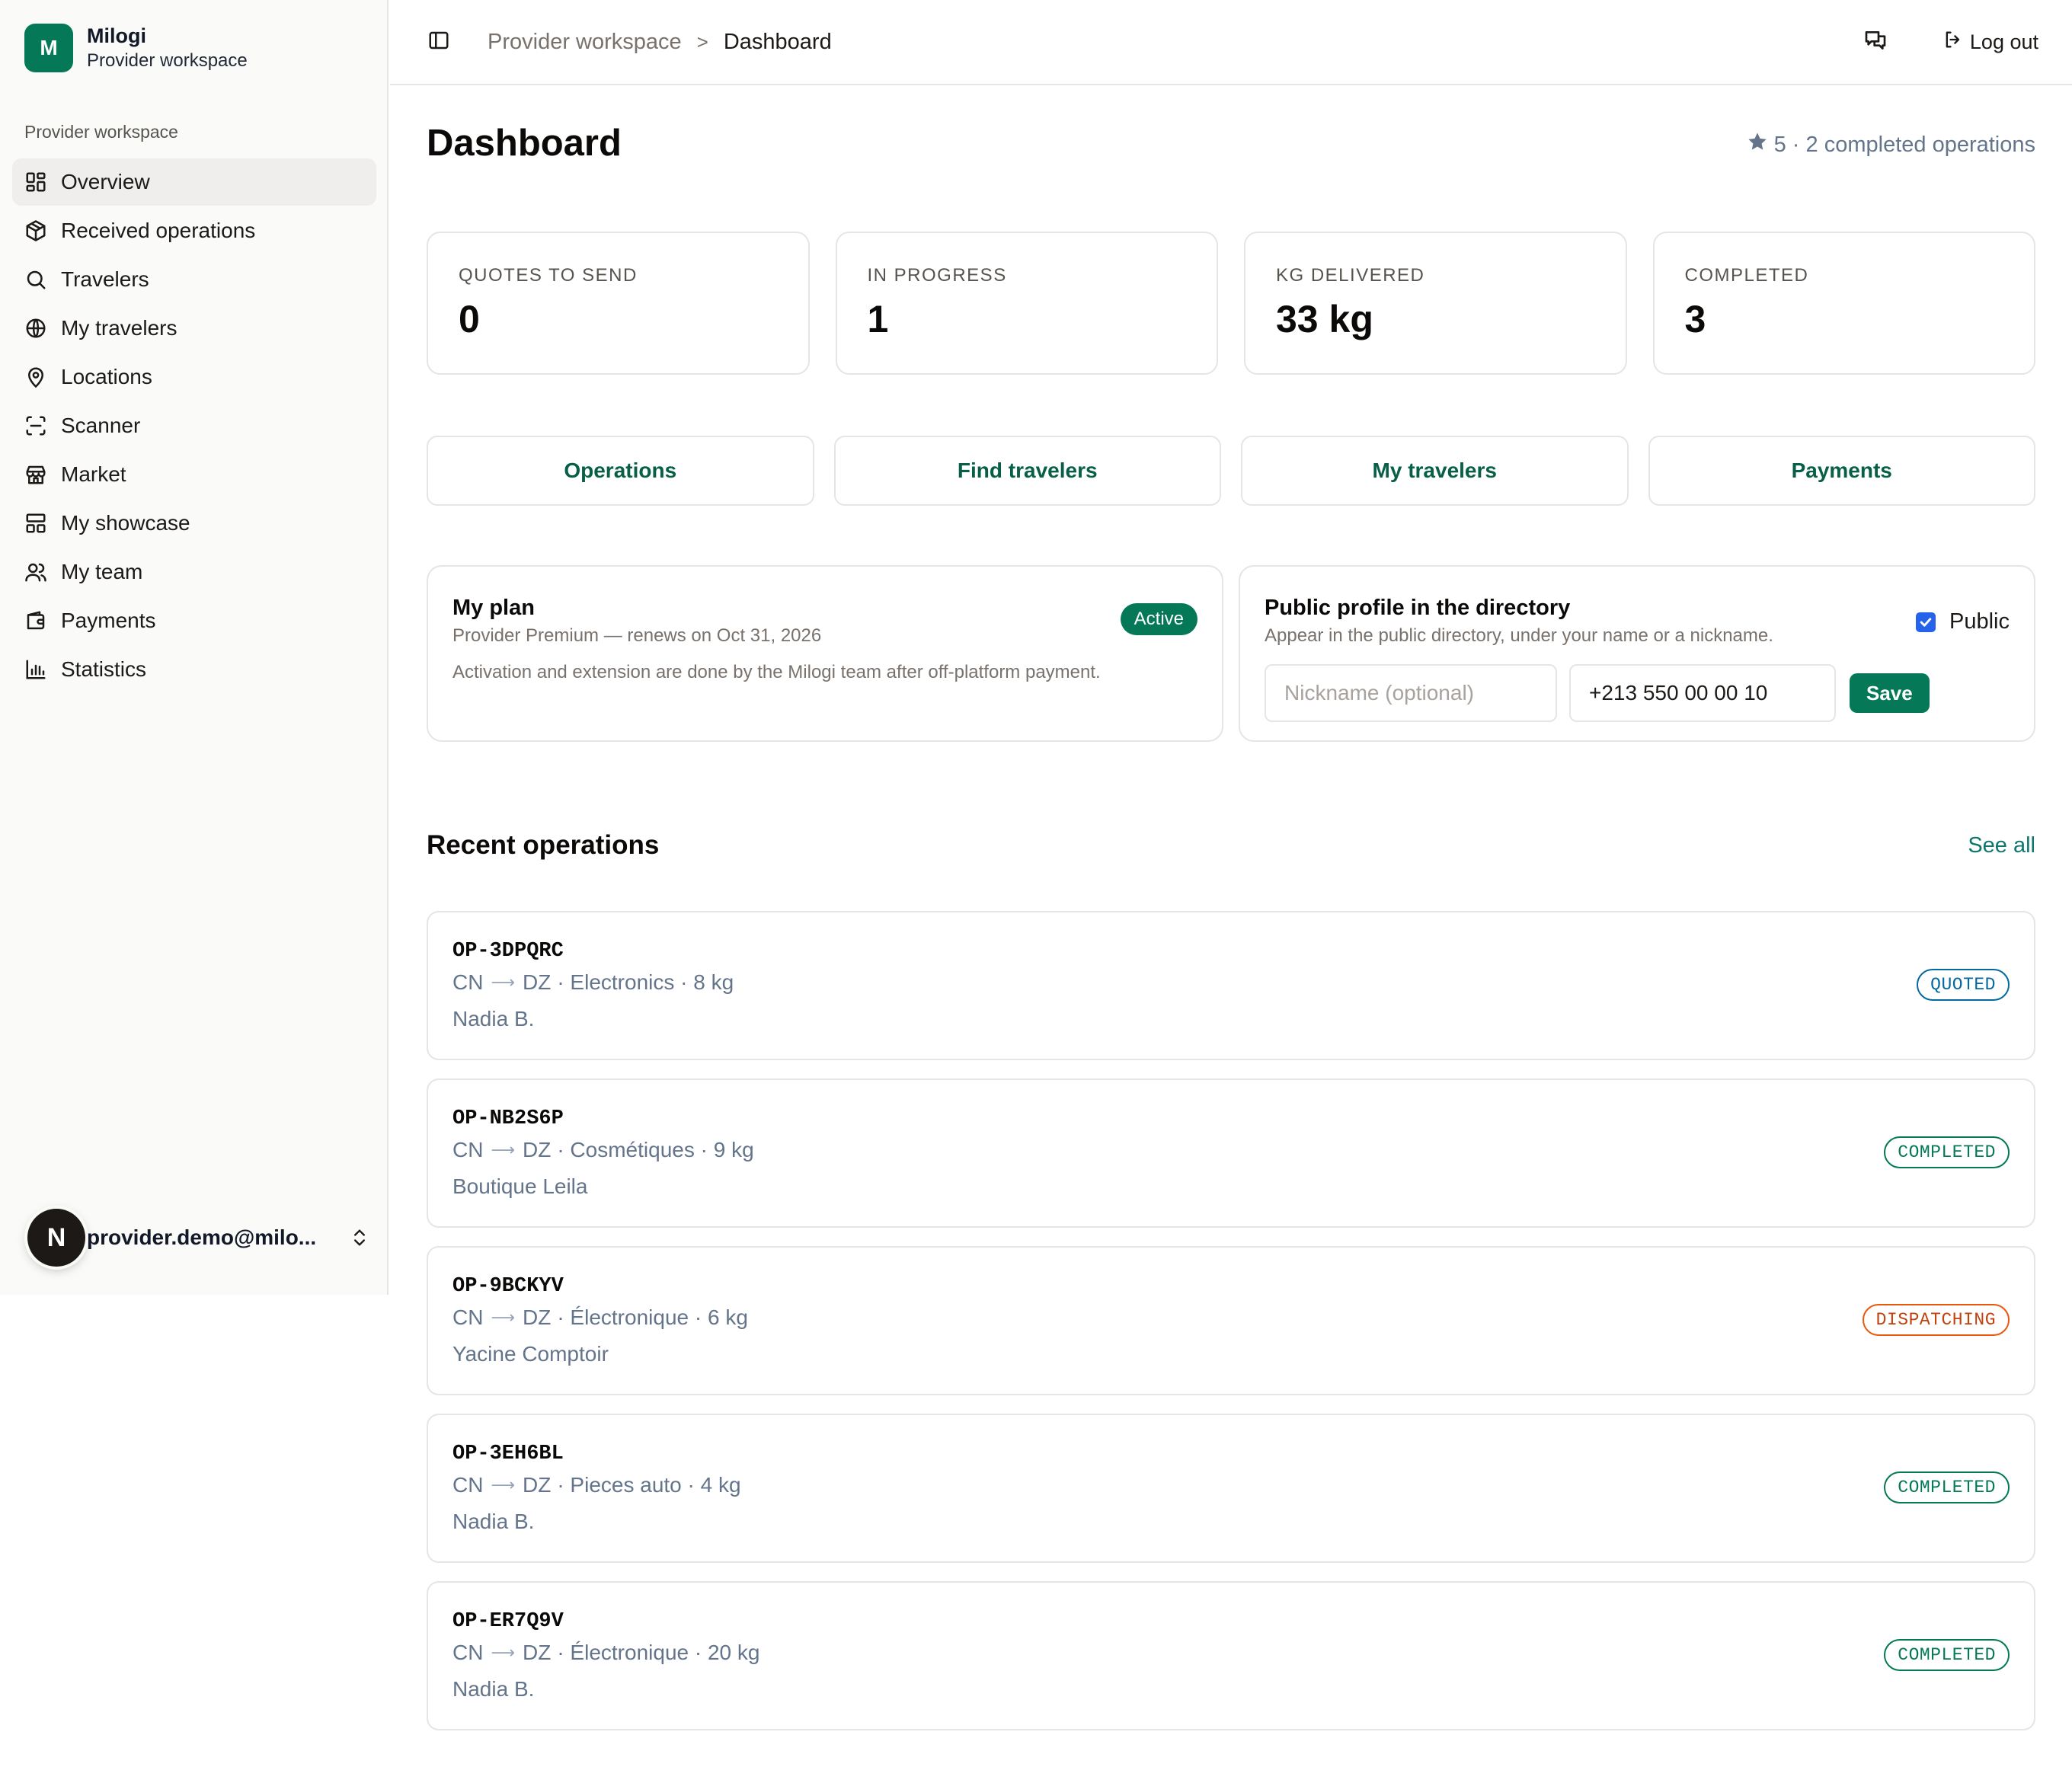 The width and height of the screenshot is (2072, 1767). What do you see at coordinates (520, 1186) in the screenshot?
I see `operation-client: Boutique Leila` at bounding box center [520, 1186].